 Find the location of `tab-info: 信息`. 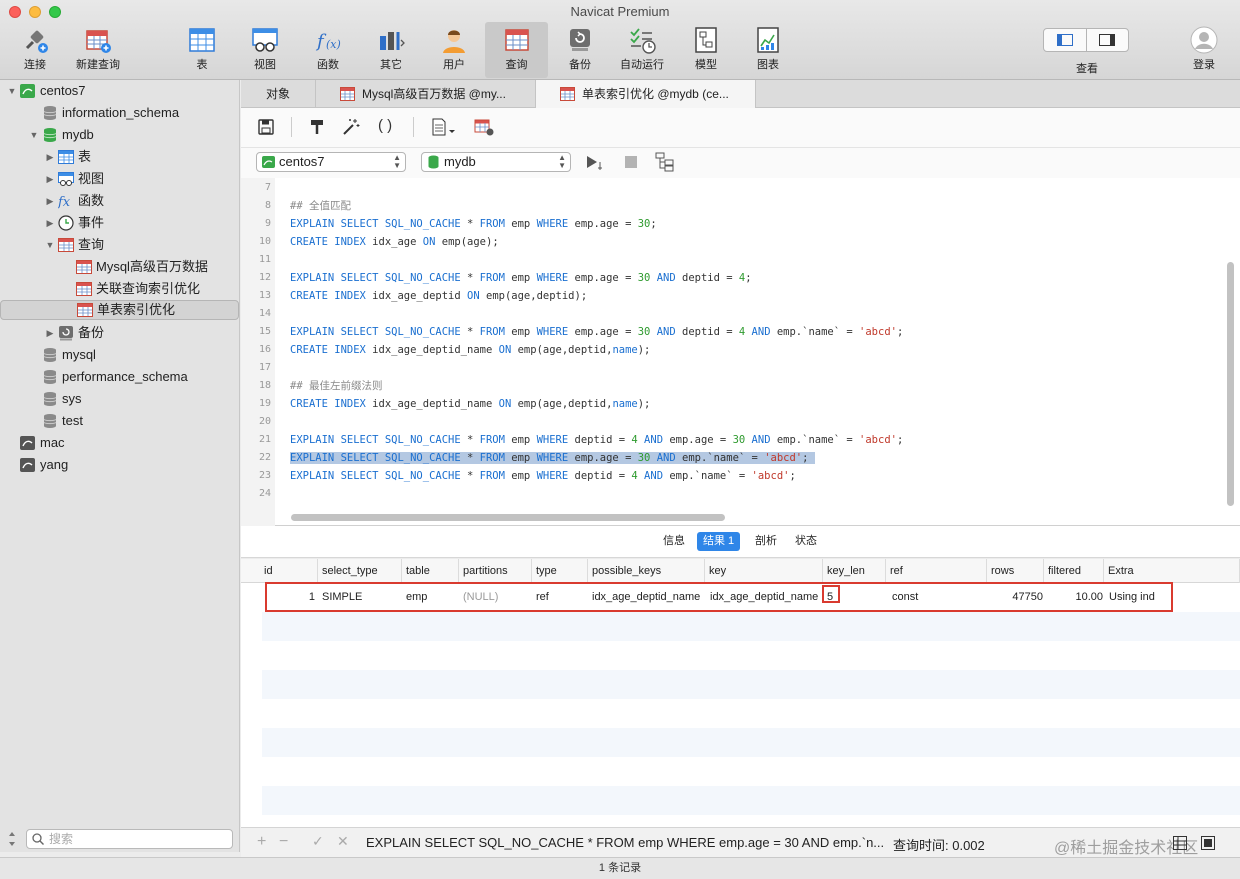

tab-info: 信息 is located at coordinates (674, 541).